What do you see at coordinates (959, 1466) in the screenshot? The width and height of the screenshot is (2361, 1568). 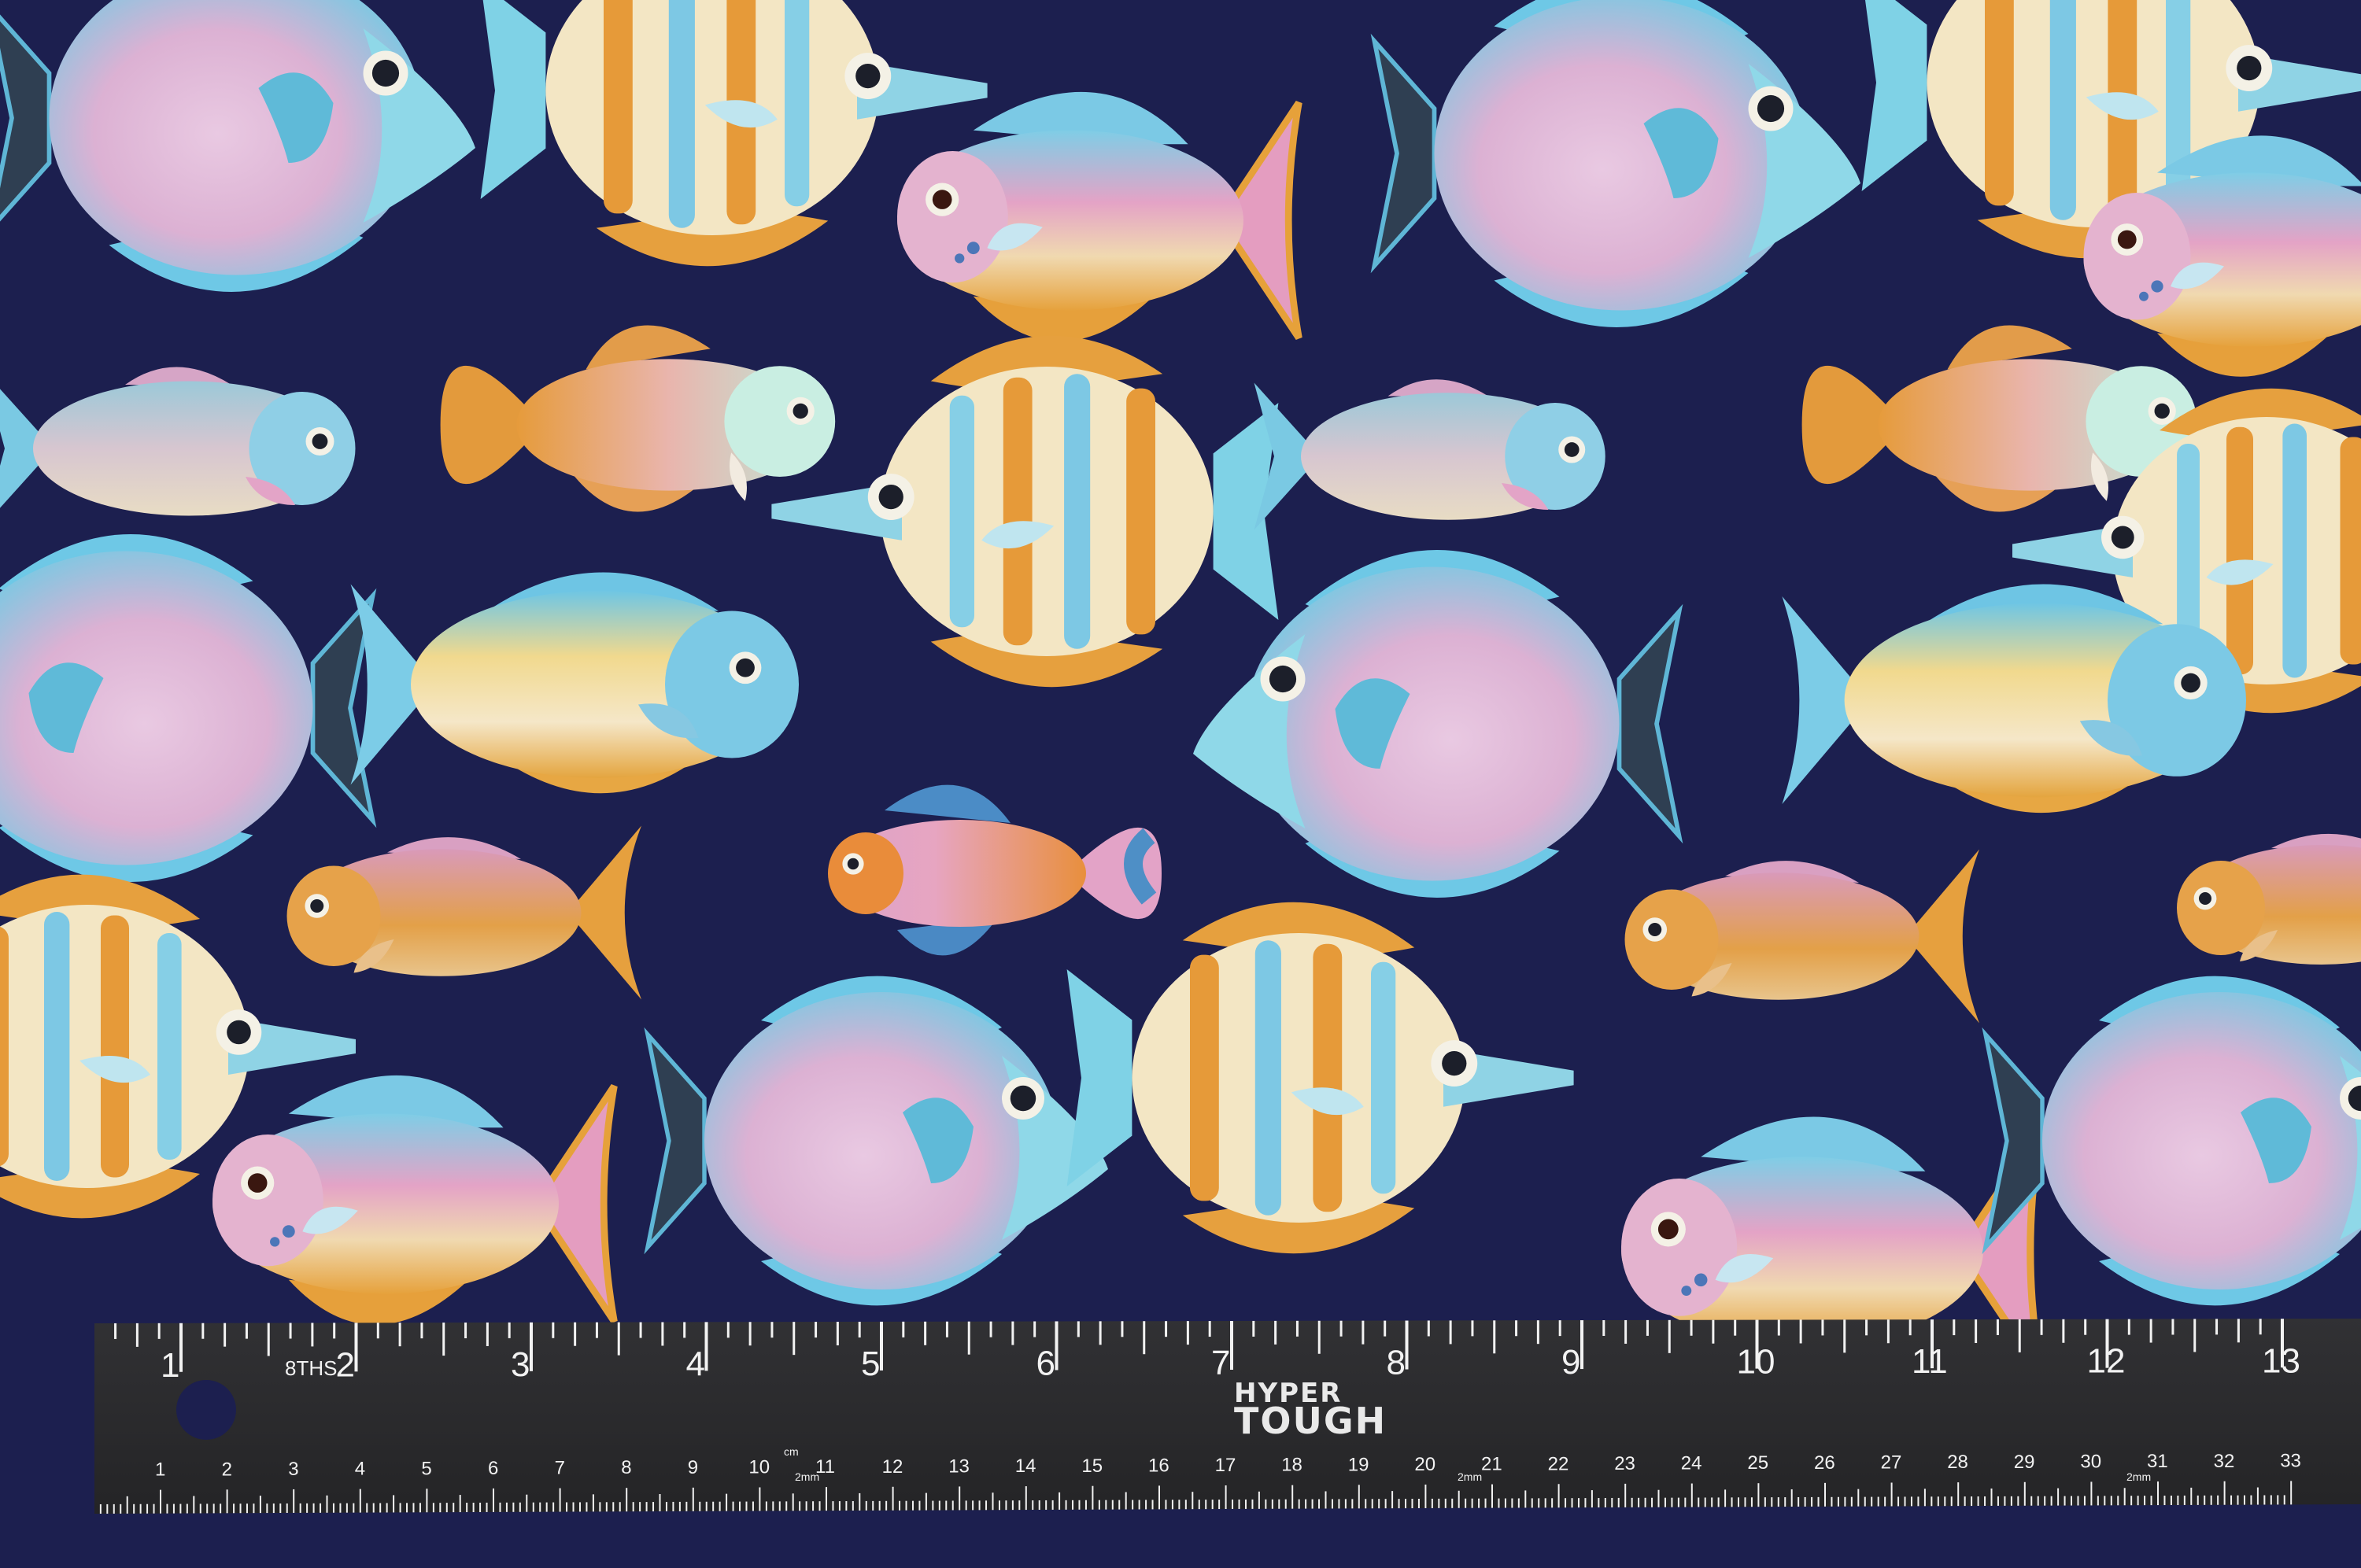 I see `cm-label: 13` at bounding box center [959, 1466].